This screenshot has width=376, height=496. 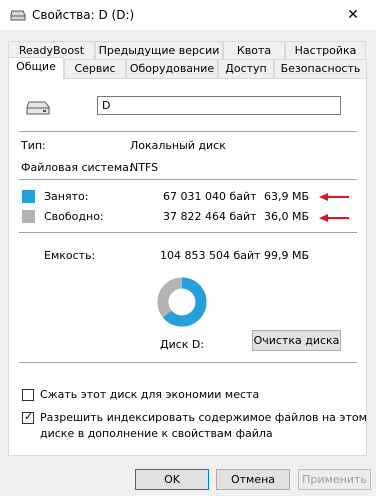 What do you see at coordinates (95, 68) in the screenshot?
I see `tab-tools: Сервис` at bounding box center [95, 68].